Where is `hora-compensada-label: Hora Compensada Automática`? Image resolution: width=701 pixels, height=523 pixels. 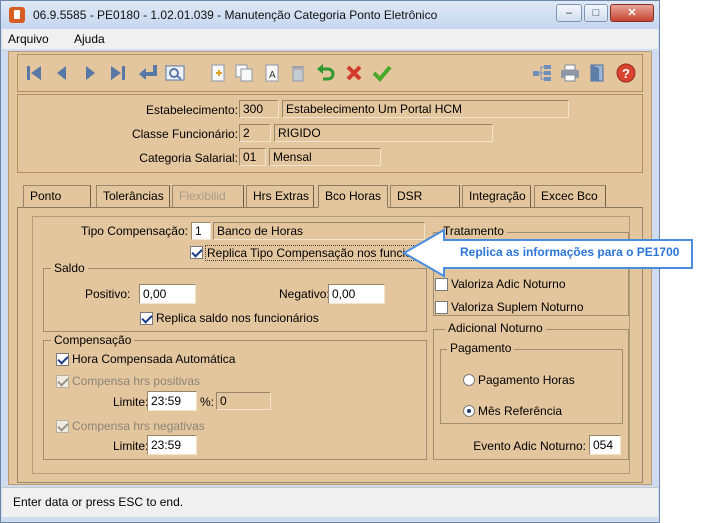
hora-compensada-label: Hora Compensada Automática is located at coordinates (153, 359).